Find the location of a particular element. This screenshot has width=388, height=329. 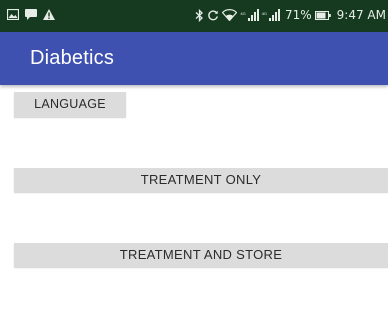

wifi-icon is located at coordinates (230, 15).